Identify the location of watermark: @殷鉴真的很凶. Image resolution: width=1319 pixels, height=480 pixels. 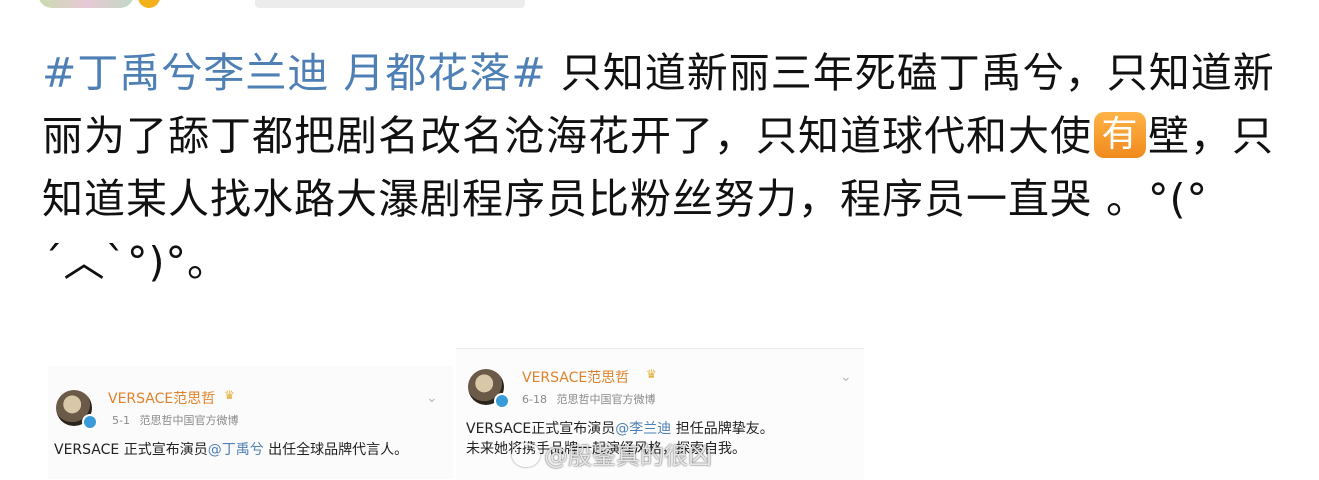
(612, 453).